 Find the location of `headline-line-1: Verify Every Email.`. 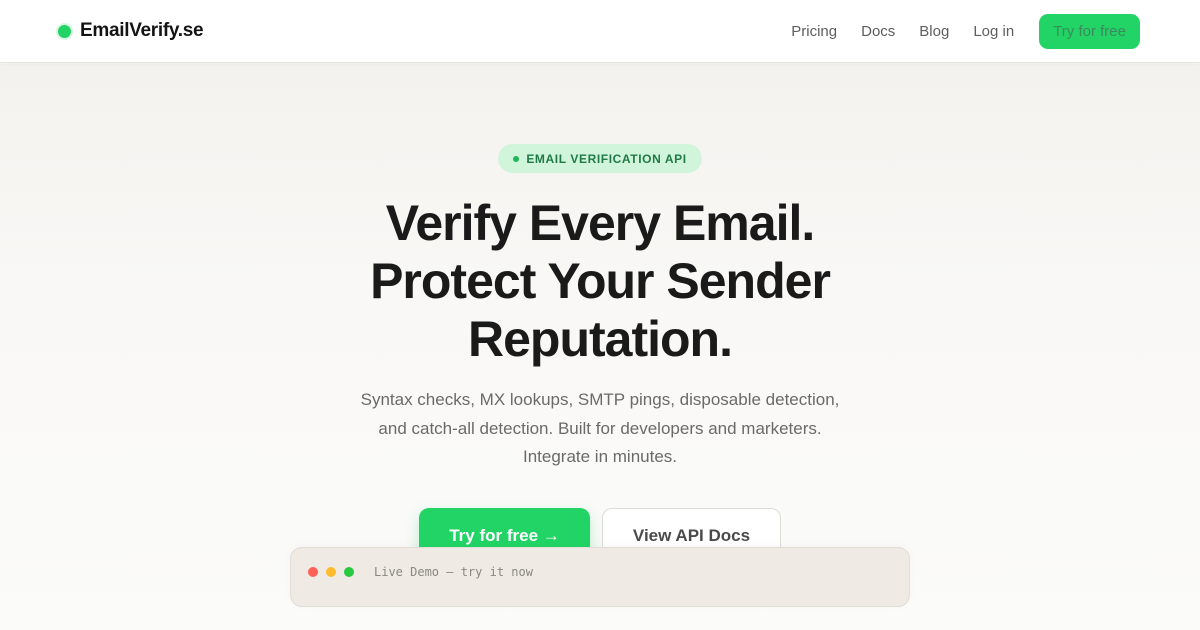

headline-line-1: Verify Every Email. is located at coordinates (600, 223).